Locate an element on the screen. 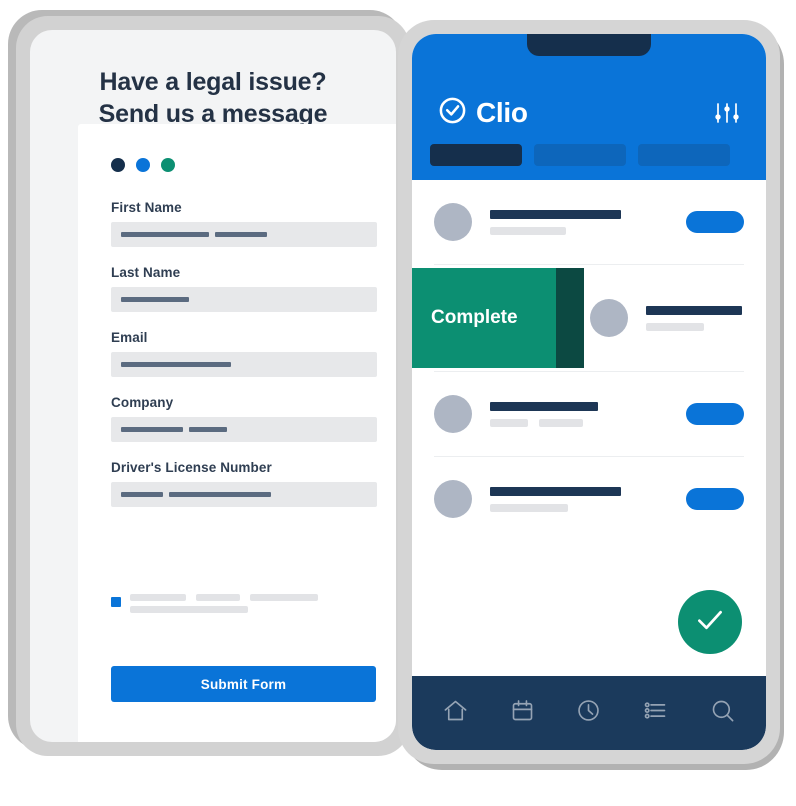 The image size is (796, 806). home-icon is located at coordinates (455, 710).